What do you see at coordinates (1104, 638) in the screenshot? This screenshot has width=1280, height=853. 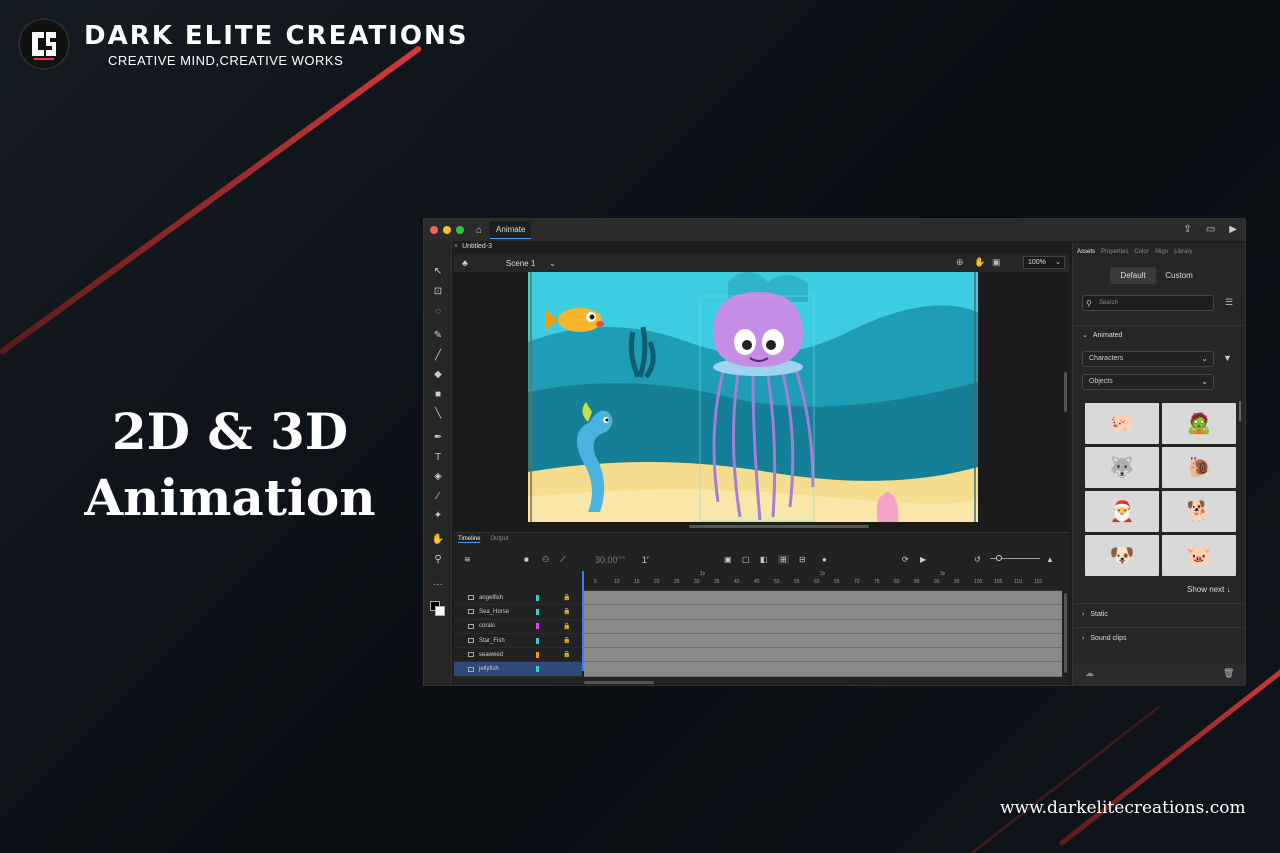 I see `section-sound-clips: › Sound clips` at bounding box center [1104, 638].